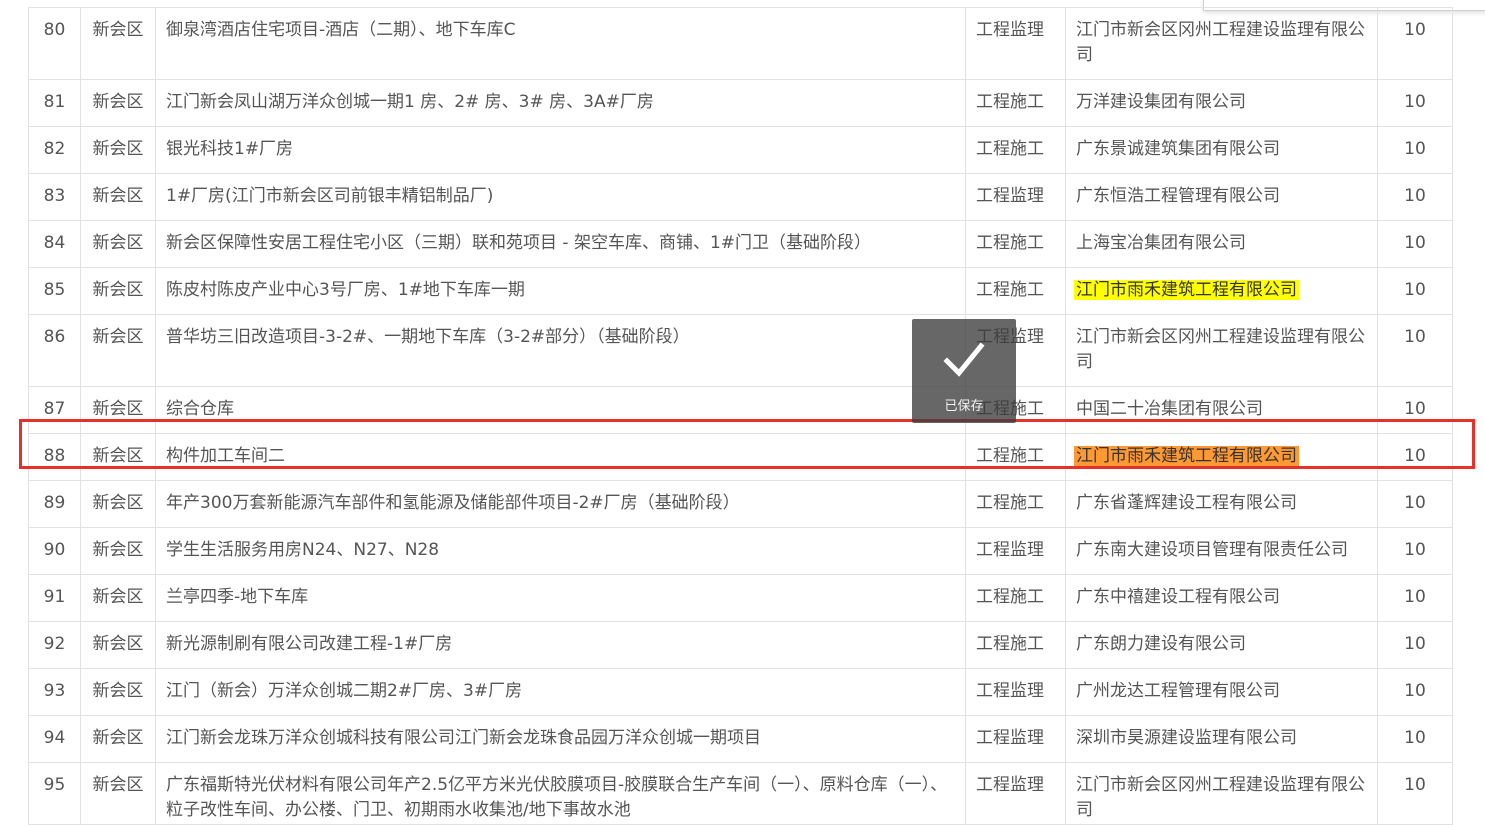 The height and width of the screenshot is (825, 1485). I want to click on table-row: 87 新会区 综合仓库 工程施工 中国二十冶集团有限公司 10, so click(740, 410).